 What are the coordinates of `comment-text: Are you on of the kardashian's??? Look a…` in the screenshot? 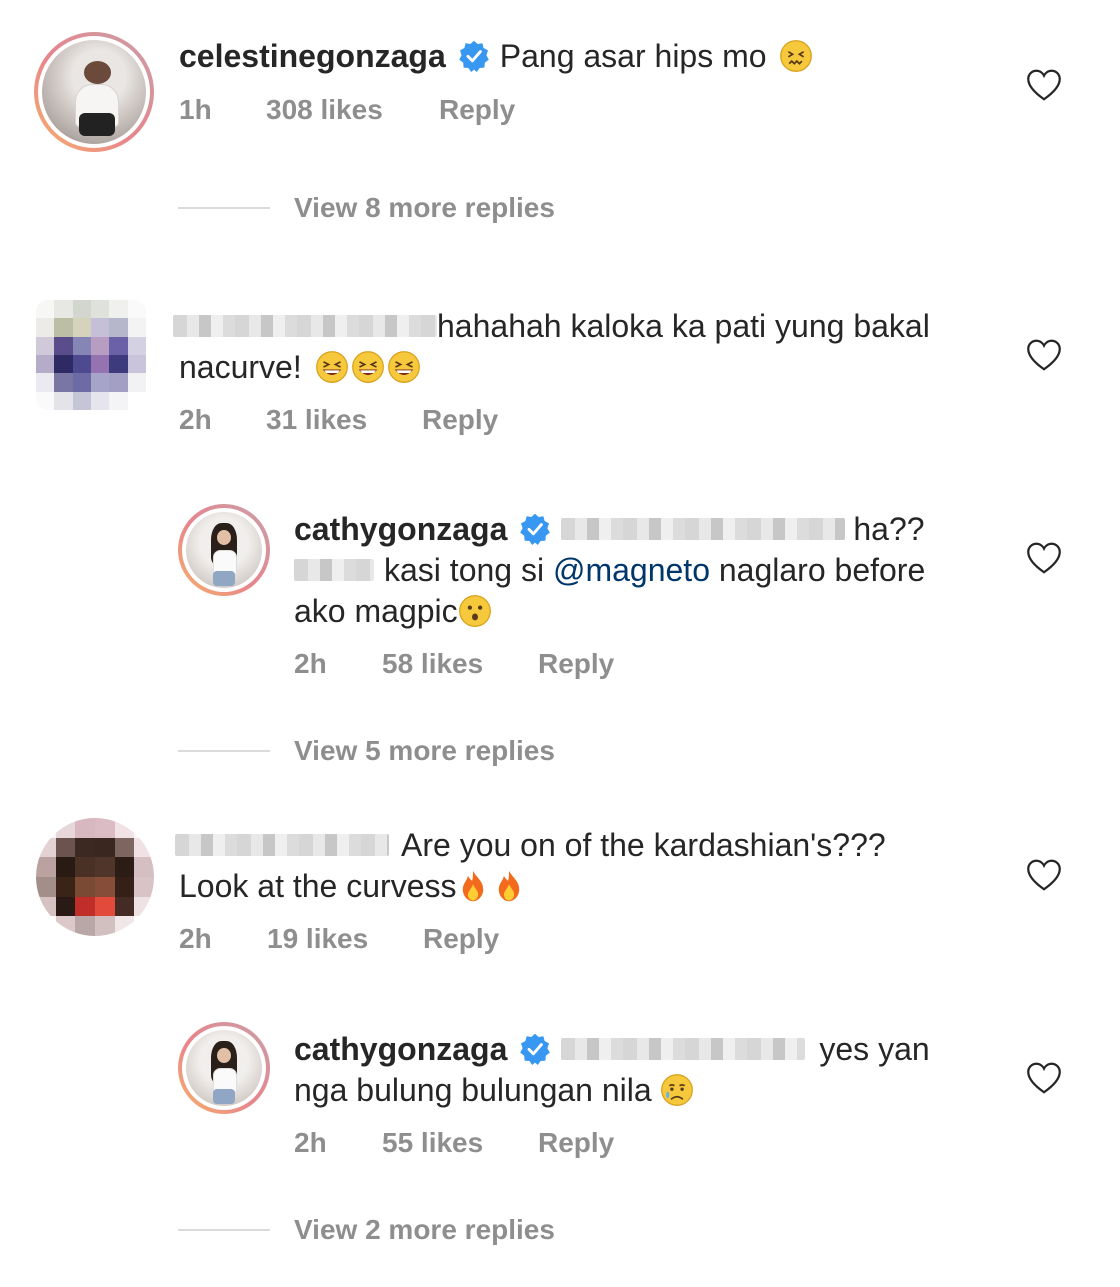 It's located at (585, 866).